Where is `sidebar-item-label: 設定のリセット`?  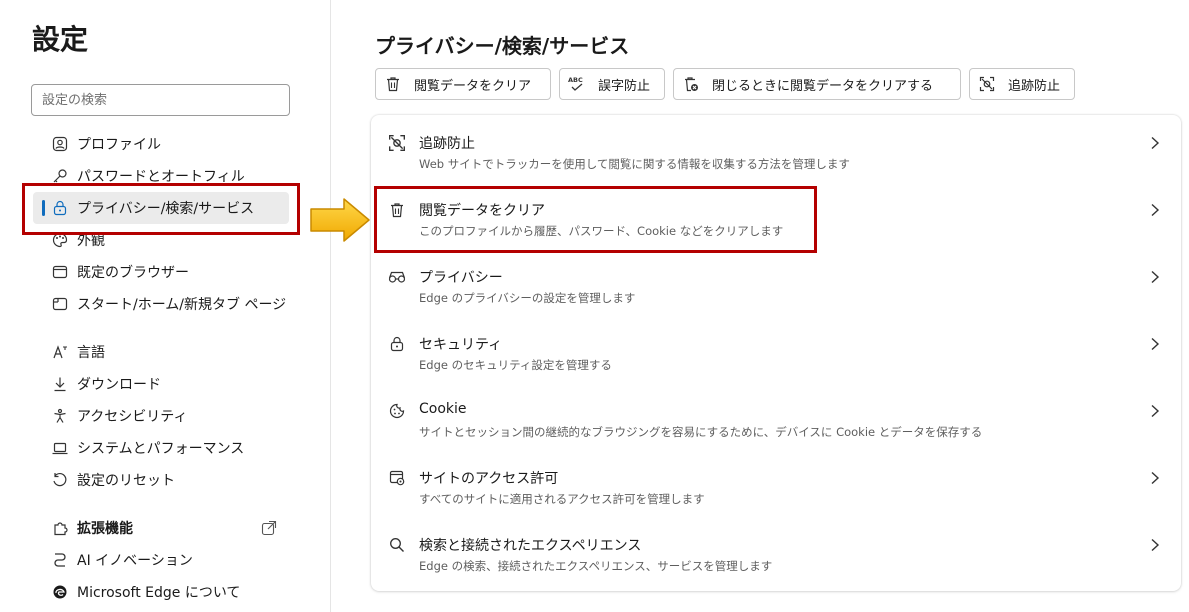 sidebar-item-label: 設定のリセット is located at coordinates (126, 481).